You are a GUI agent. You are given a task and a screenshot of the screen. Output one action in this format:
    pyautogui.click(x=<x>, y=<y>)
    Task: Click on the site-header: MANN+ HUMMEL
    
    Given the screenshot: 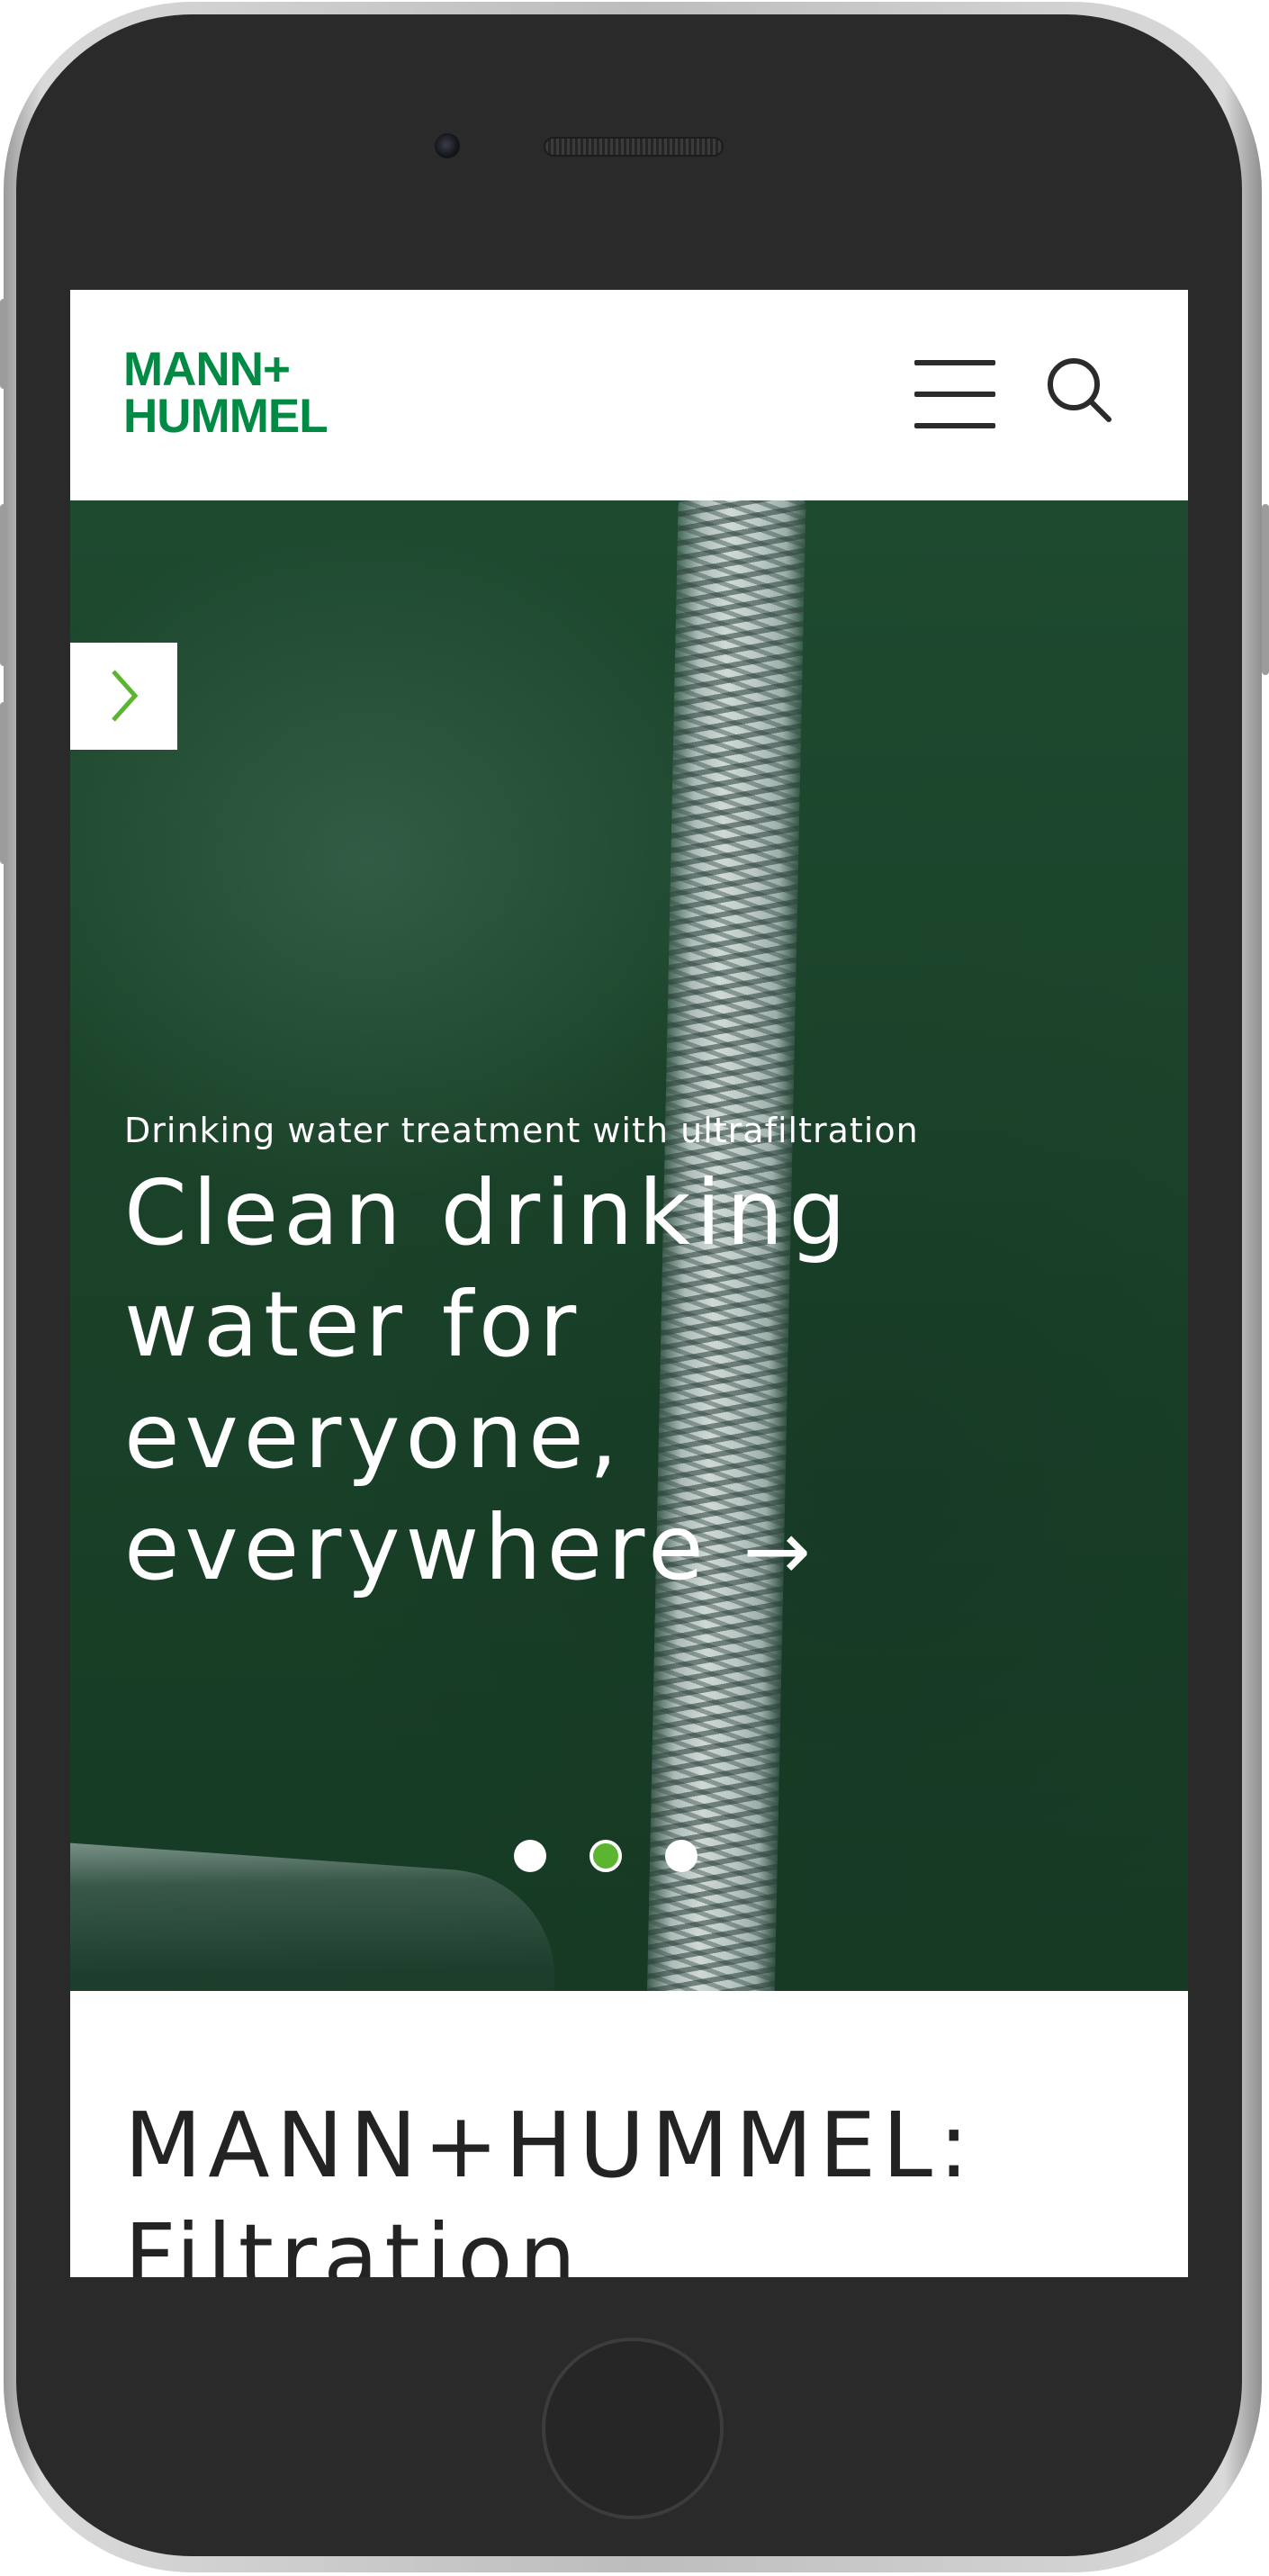 What is the action you would take?
    pyautogui.click(x=629, y=395)
    